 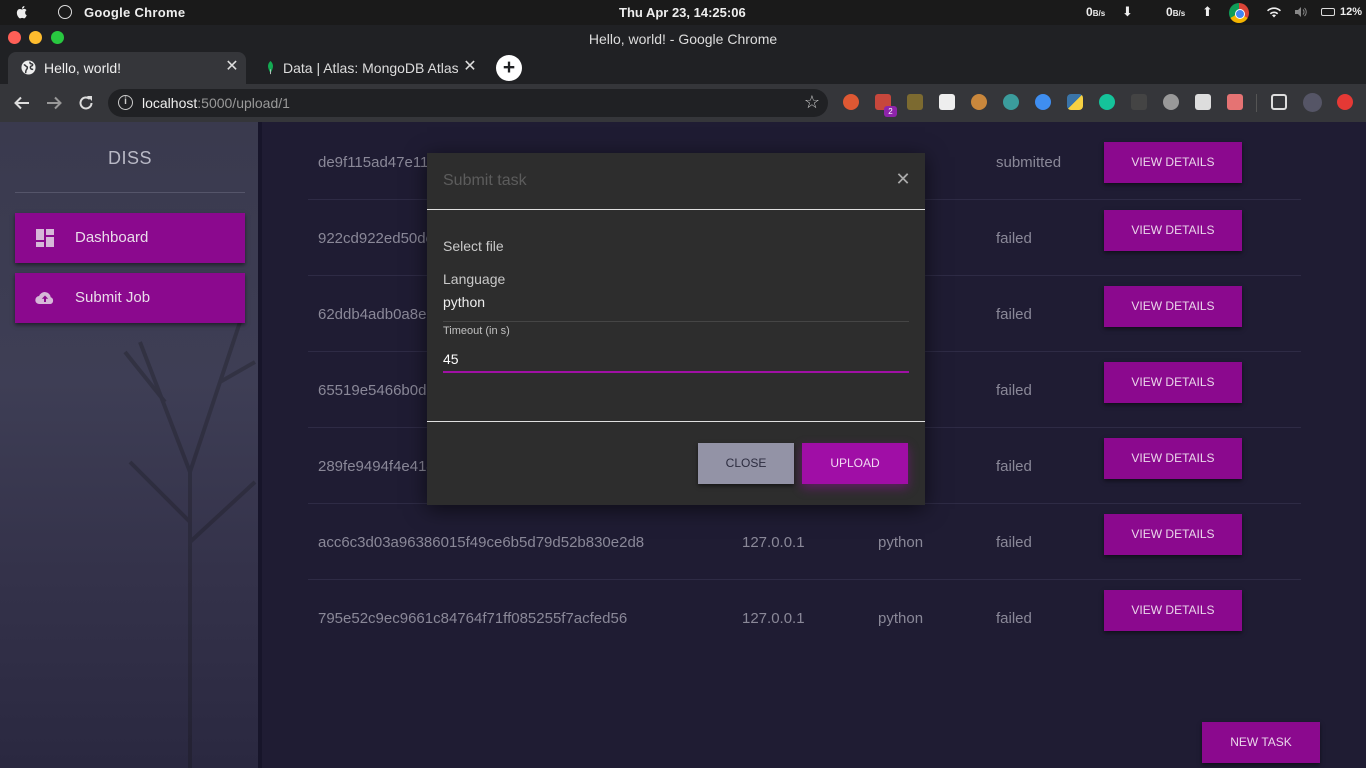 What do you see at coordinates (260, 445) in the screenshot?
I see `sidebar-edge` at bounding box center [260, 445].